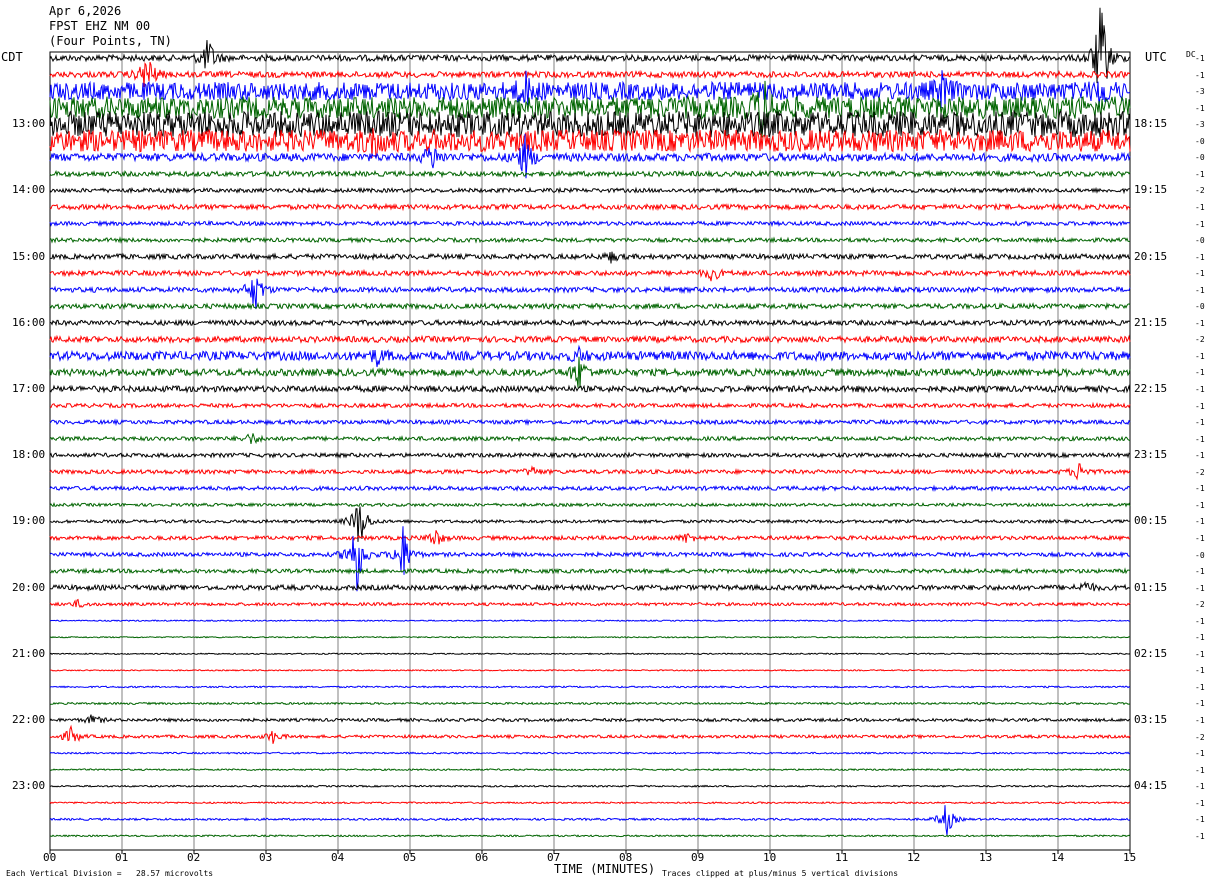  I want to click on x-axis-title: TIME (MINUTES), so click(605, 869).